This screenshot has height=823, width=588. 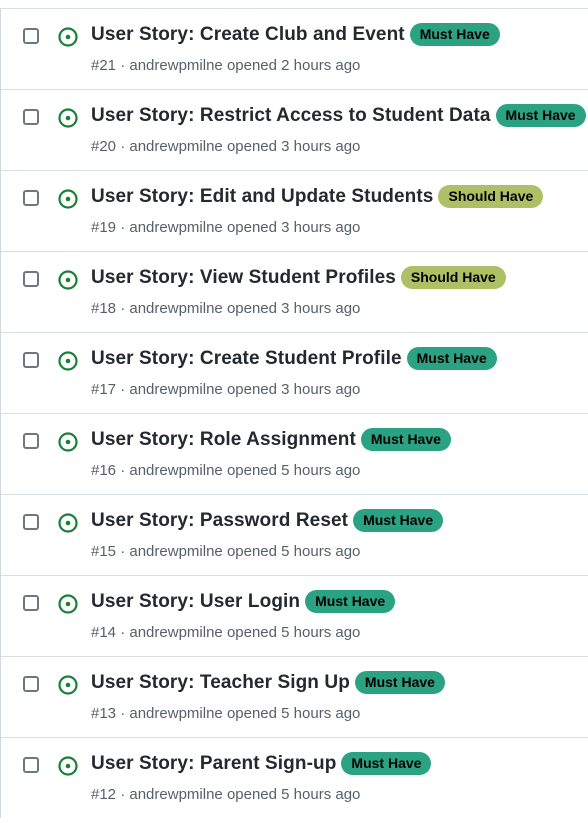 I want to click on issue-title-link: User Story: Create Student Profile, so click(x=246, y=359).